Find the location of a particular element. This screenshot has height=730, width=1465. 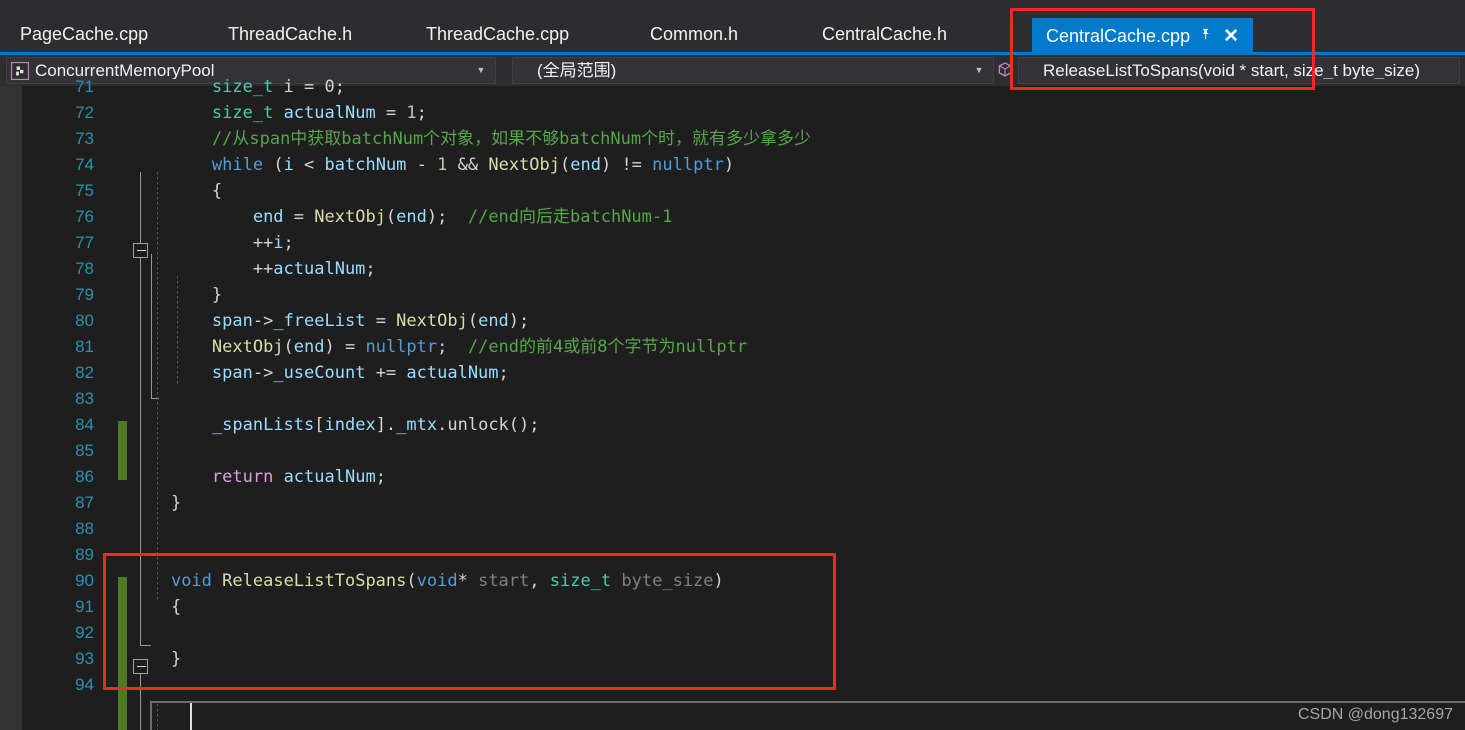

code-token: } is located at coordinates (176, 295).